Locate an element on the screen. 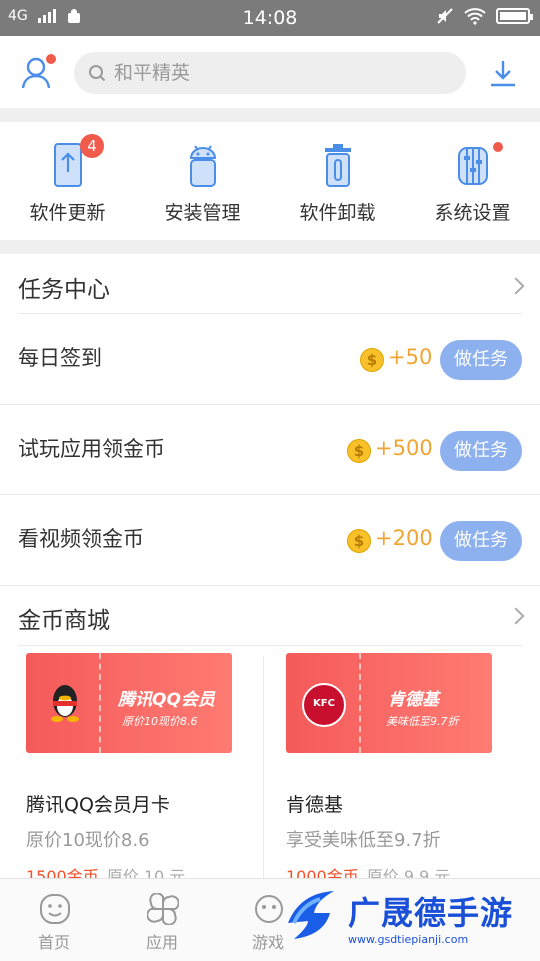 This screenshot has width=540, height=961. smile-home-icon is located at coordinates (55, 909).